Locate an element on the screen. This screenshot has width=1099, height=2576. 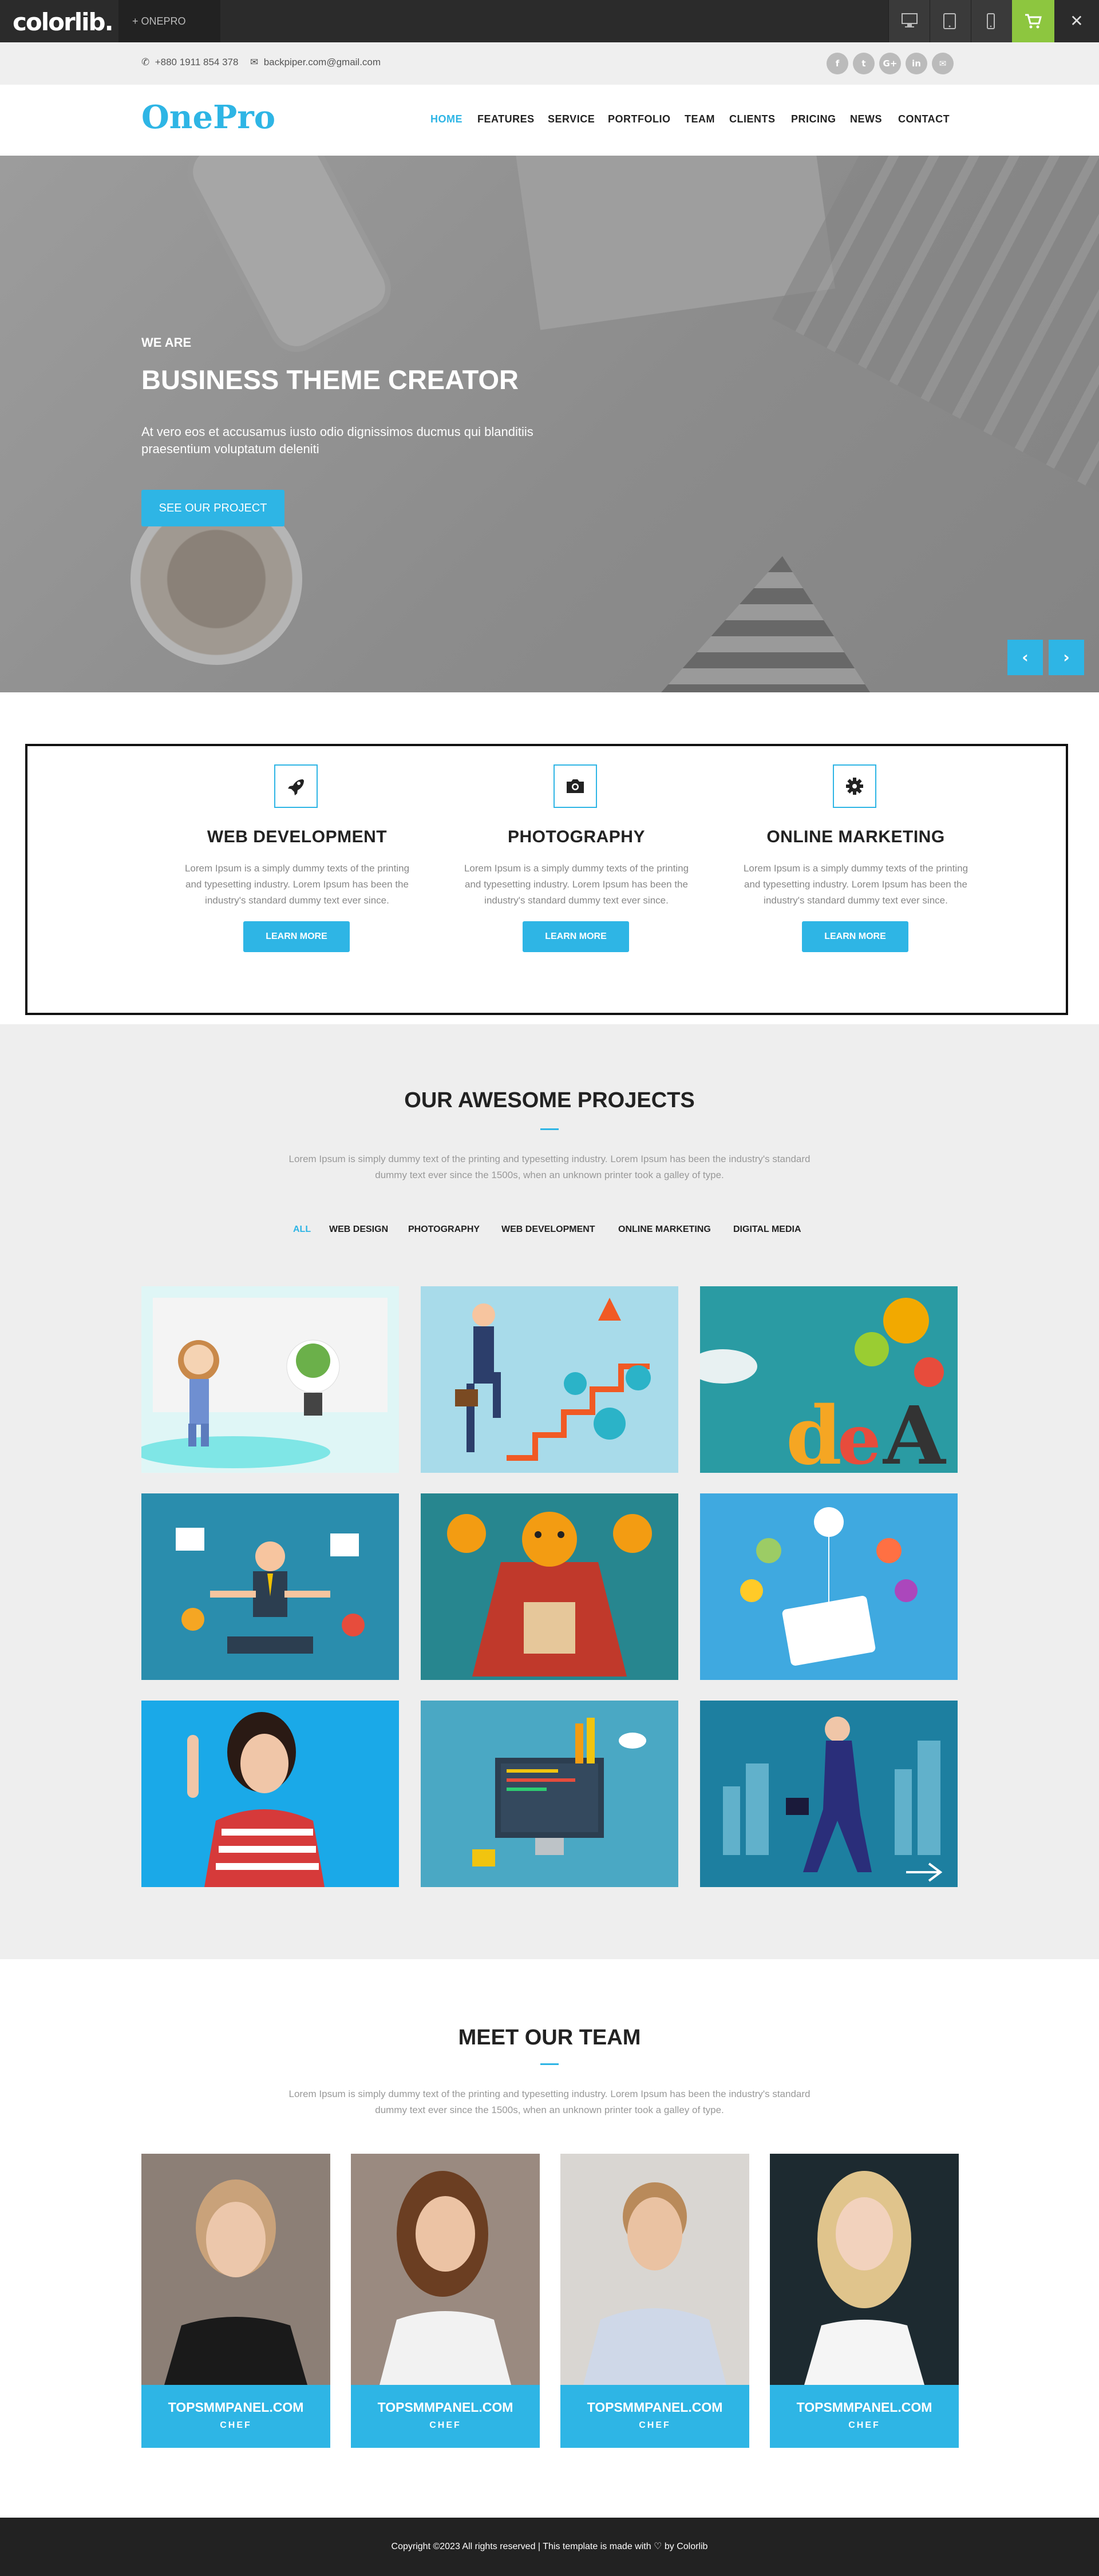
nav-service: SERVICE is located at coordinates (571, 119).